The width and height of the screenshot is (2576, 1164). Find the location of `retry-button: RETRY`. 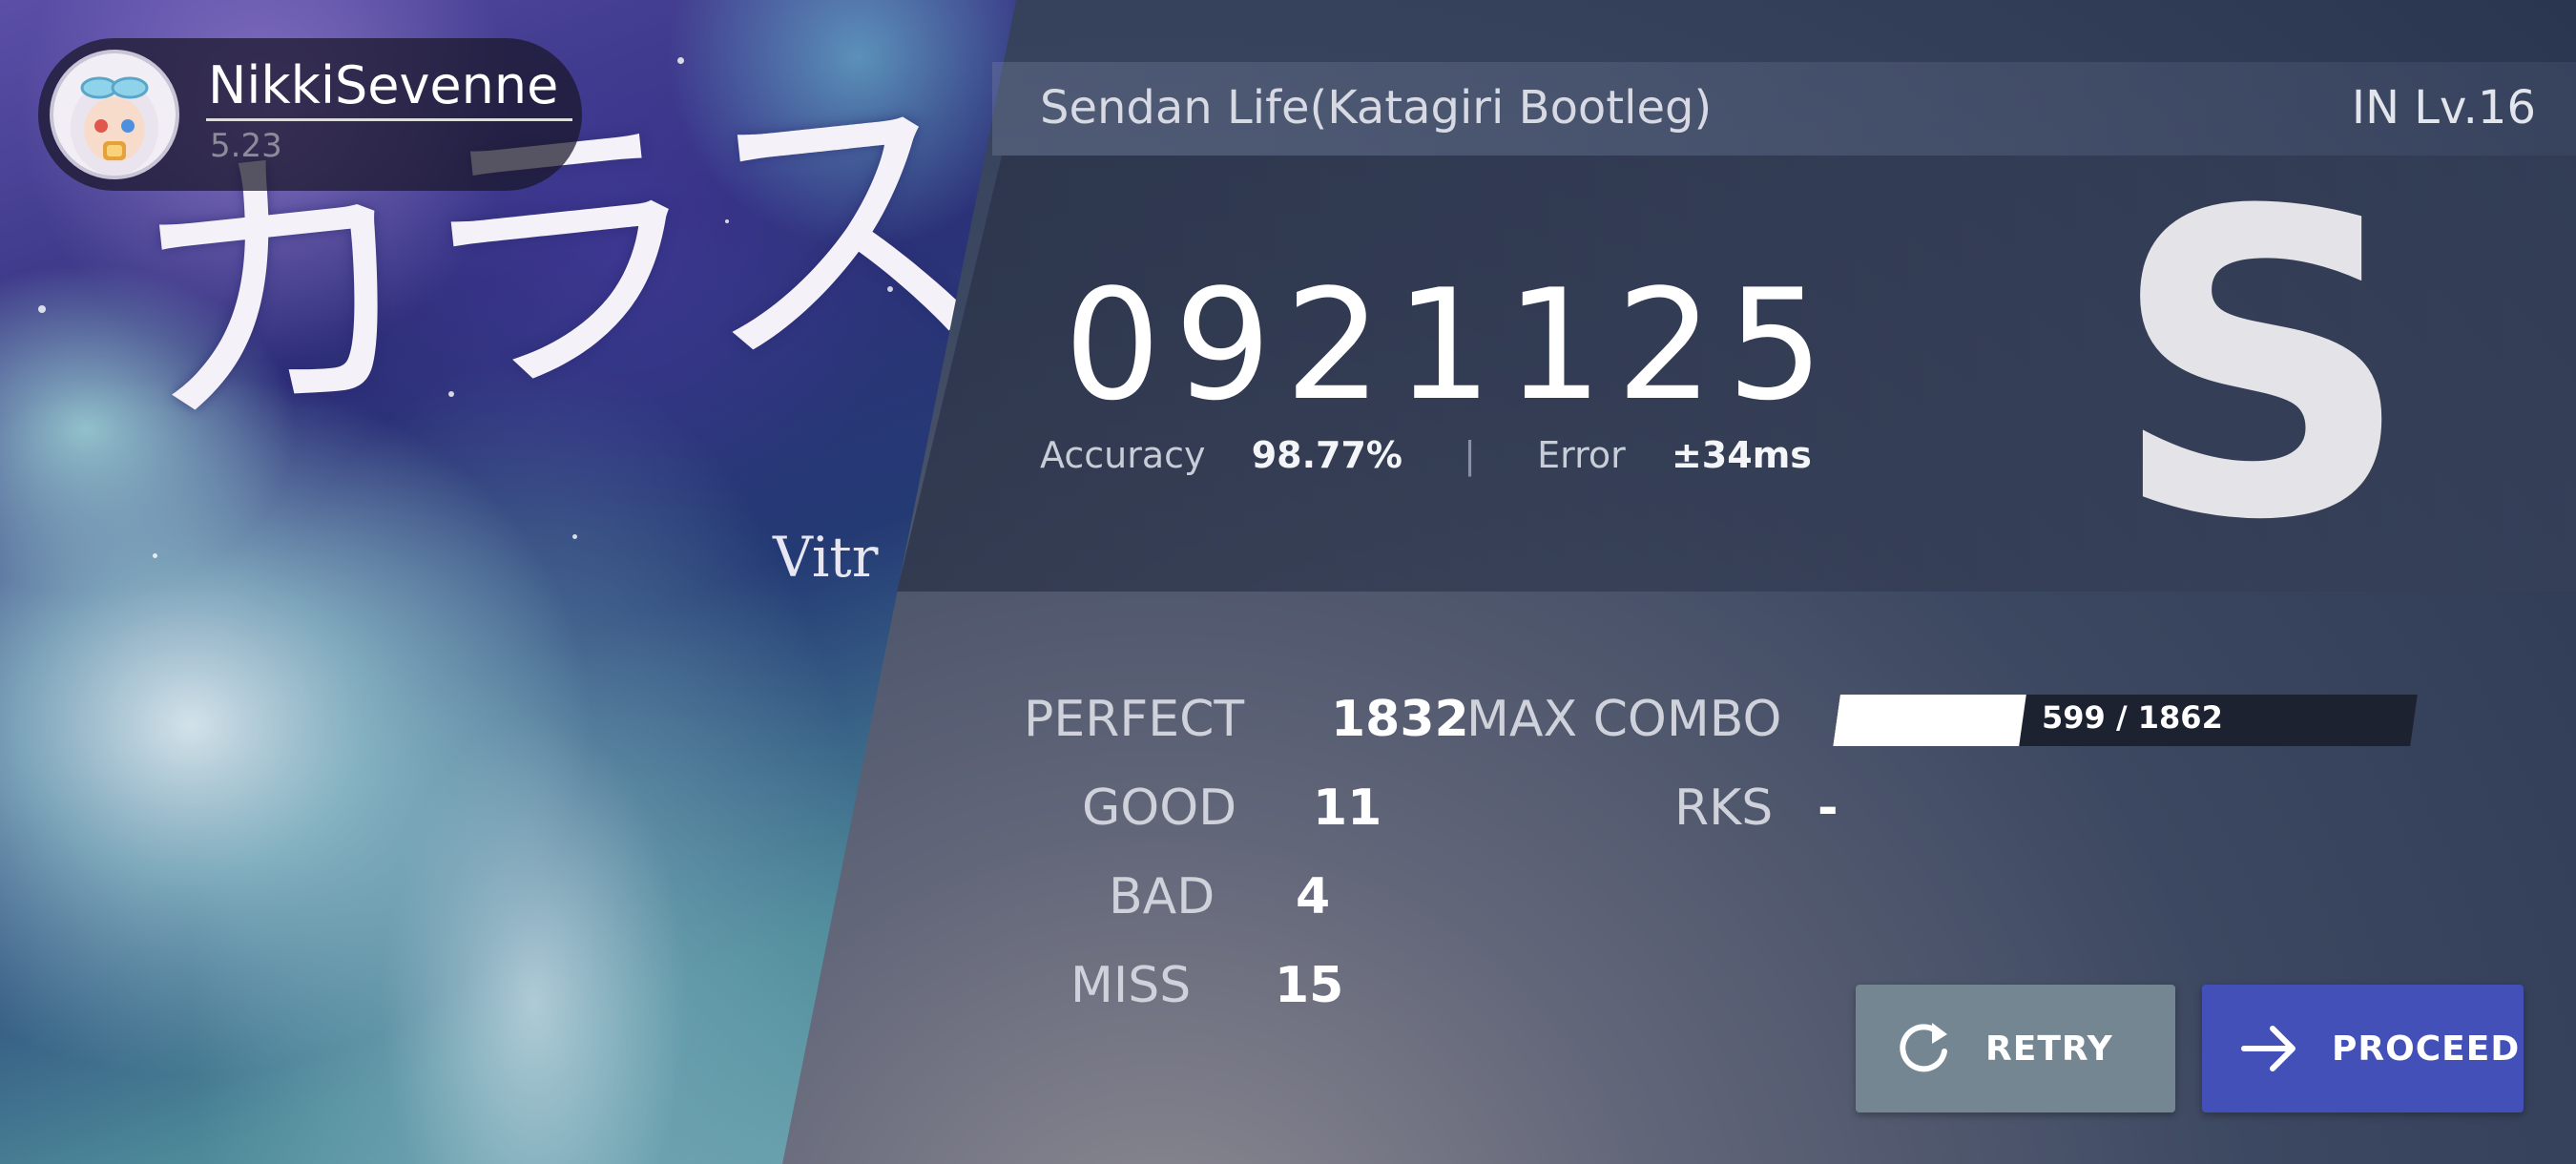

retry-button: RETRY is located at coordinates (2015, 1048).